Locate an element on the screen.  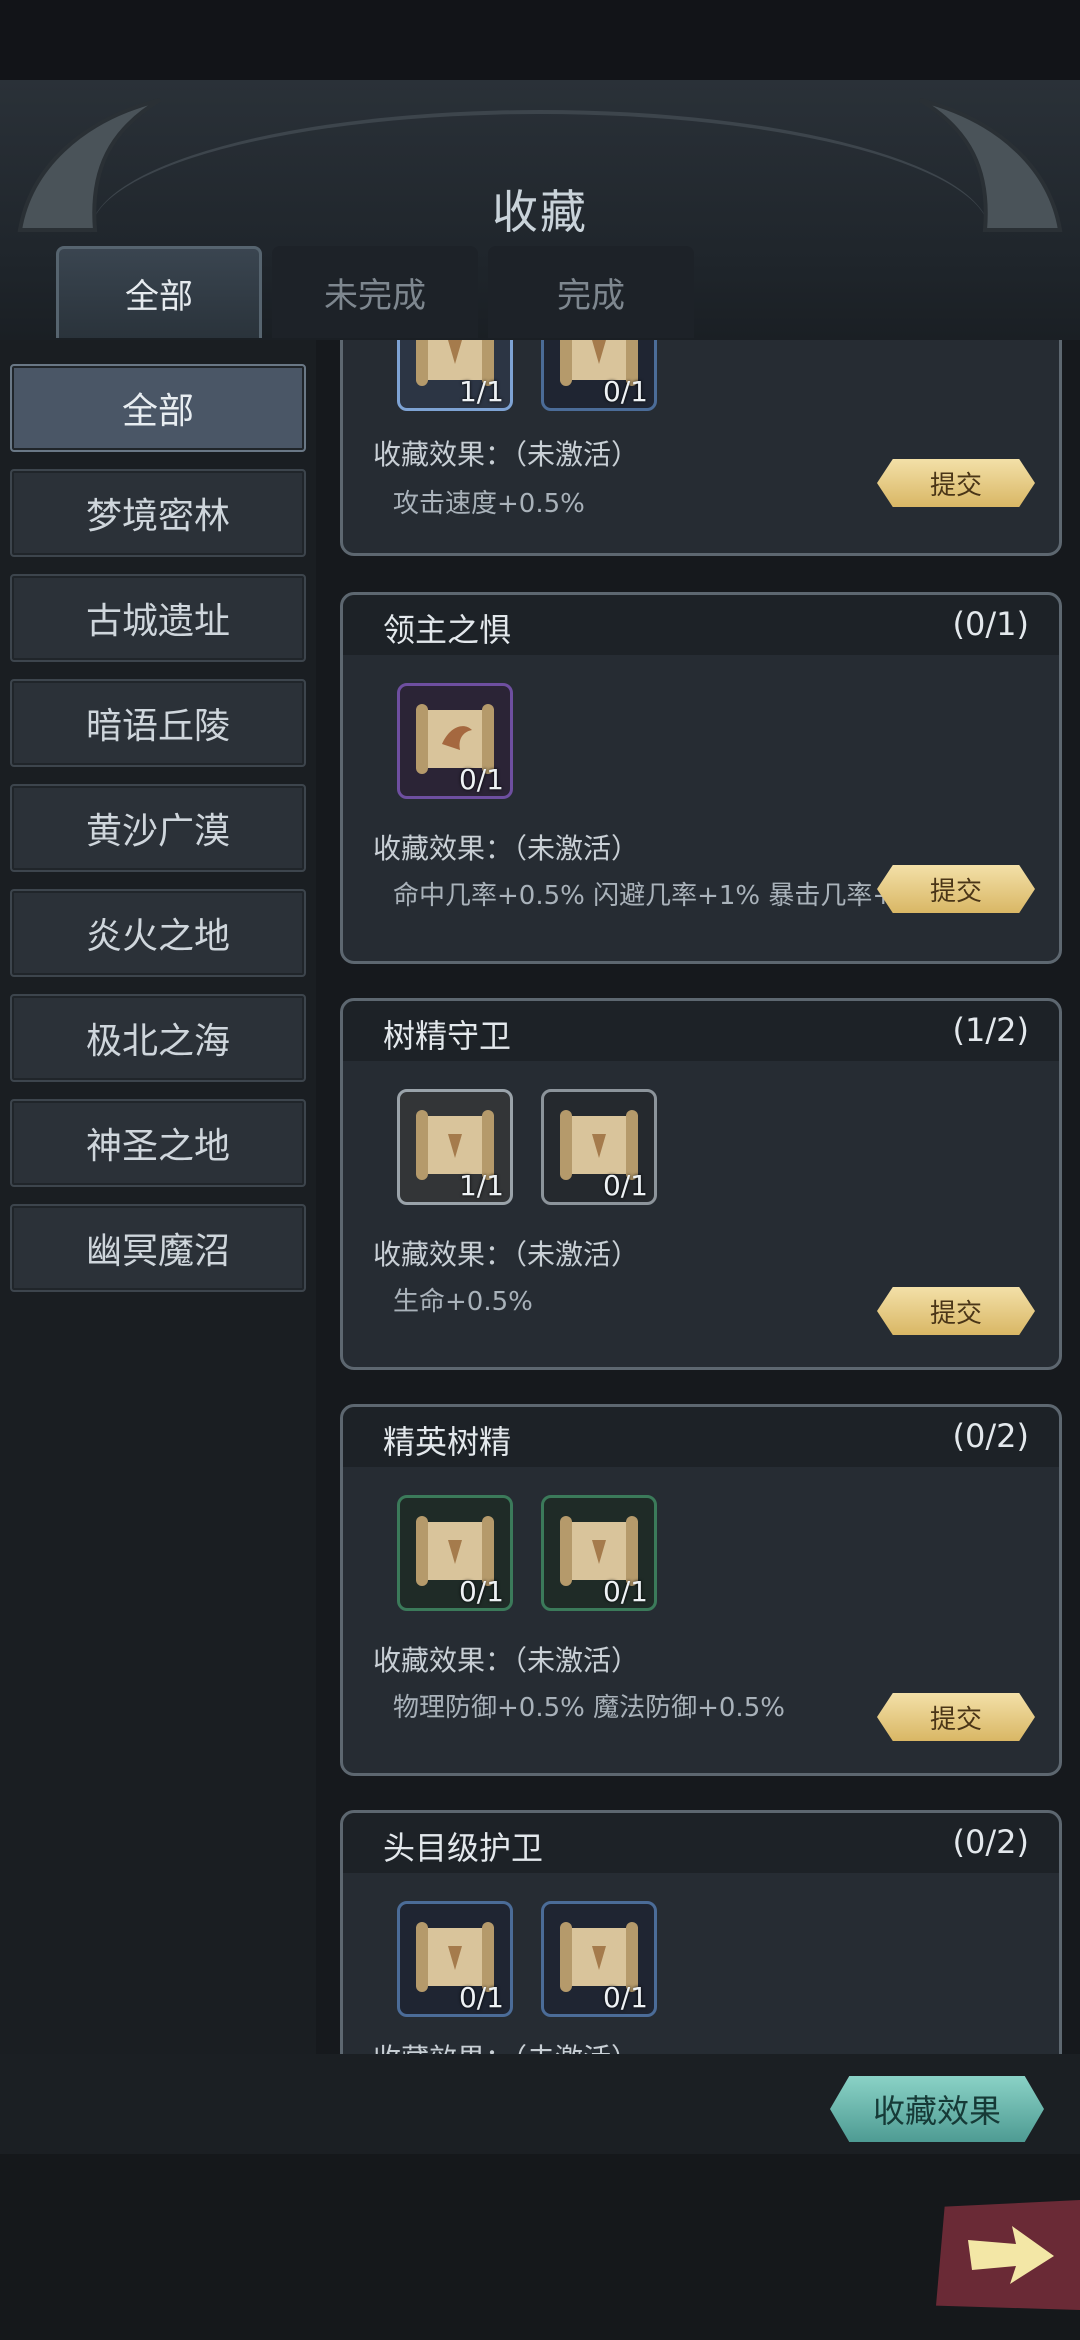
sidebar-item-all: 全部 is located at coordinates (158, 408).